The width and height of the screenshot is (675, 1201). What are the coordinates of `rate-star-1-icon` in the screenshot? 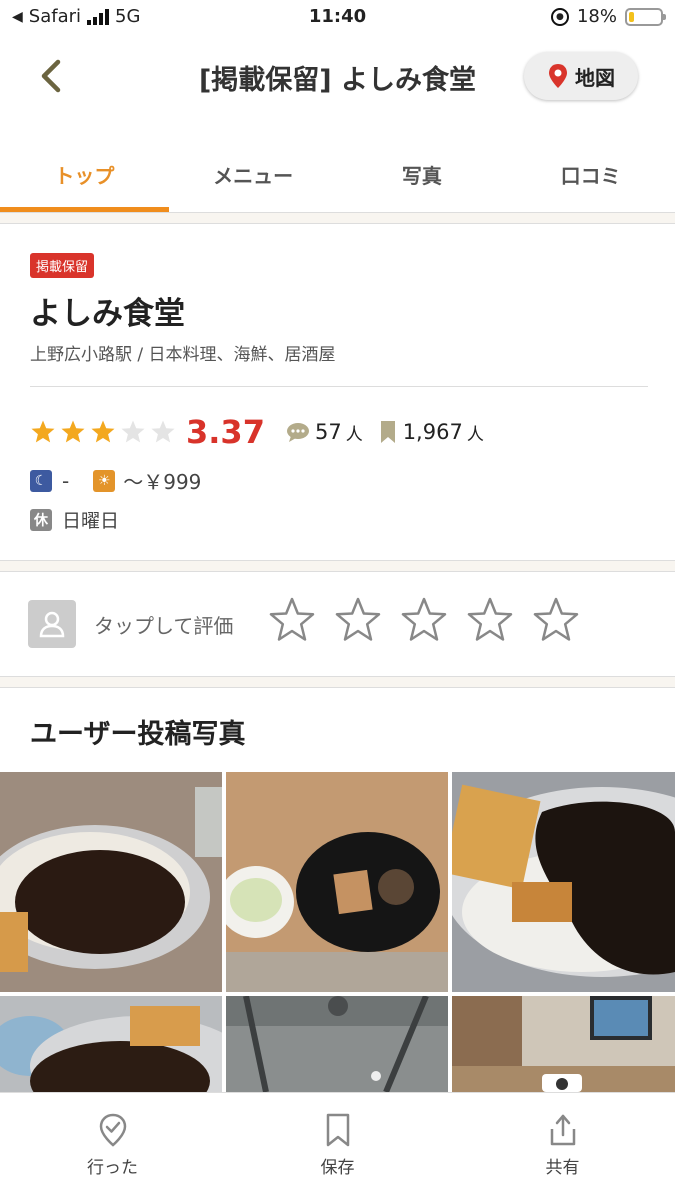 It's located at (292, 620).